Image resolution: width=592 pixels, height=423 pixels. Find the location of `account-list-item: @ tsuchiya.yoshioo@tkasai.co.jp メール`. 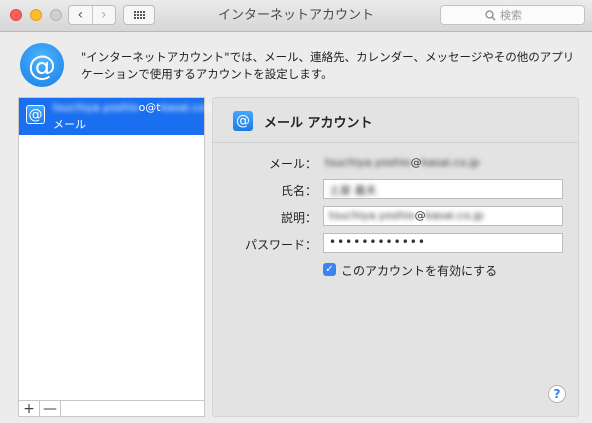

account-list-item: @ tsuchiya.yoshioo@tkasai.co.jp メール is located at coordinates (119, 116).